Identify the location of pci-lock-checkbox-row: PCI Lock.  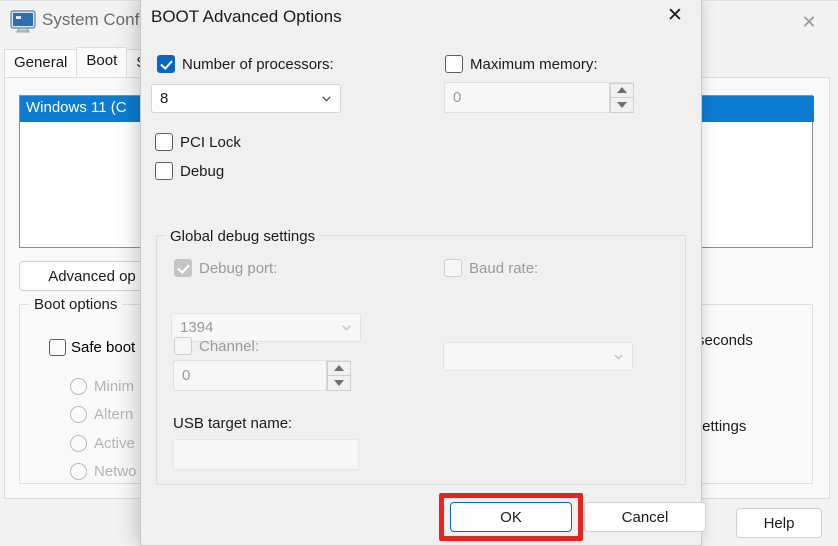
(198, 142).